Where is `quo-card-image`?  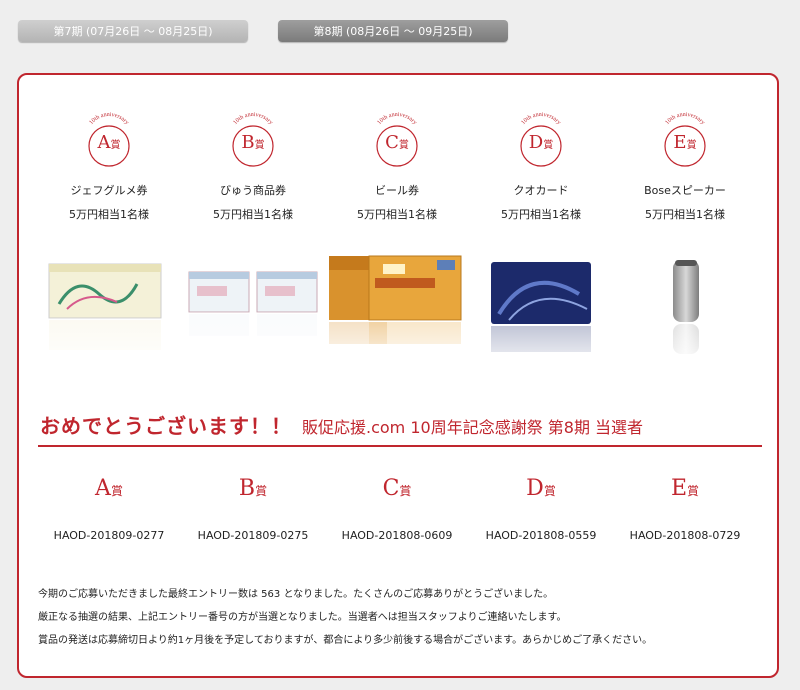
quo-card-image is located at coordinates (541, 314).